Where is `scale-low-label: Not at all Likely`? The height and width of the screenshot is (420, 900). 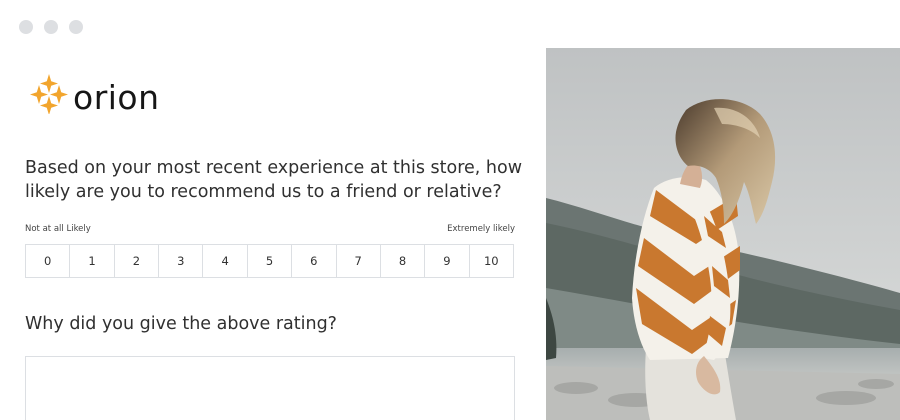 scale-low-label: Not at all Likely is located at coordinates (58, 229).